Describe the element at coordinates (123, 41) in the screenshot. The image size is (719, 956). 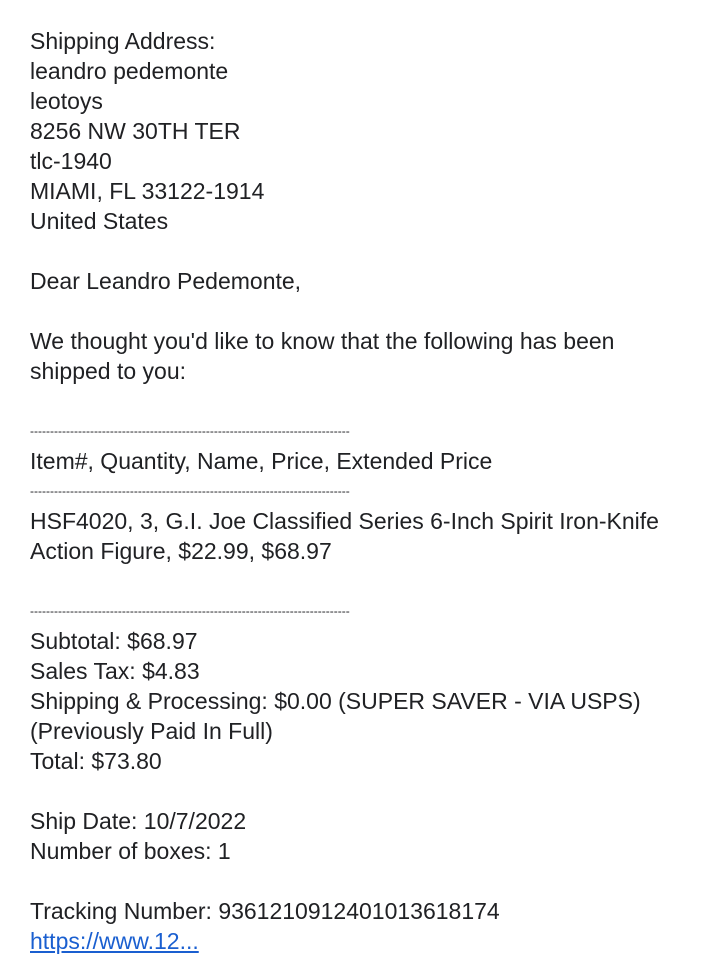
I see `shipping-address-heading: Shipping Address:` at that location.